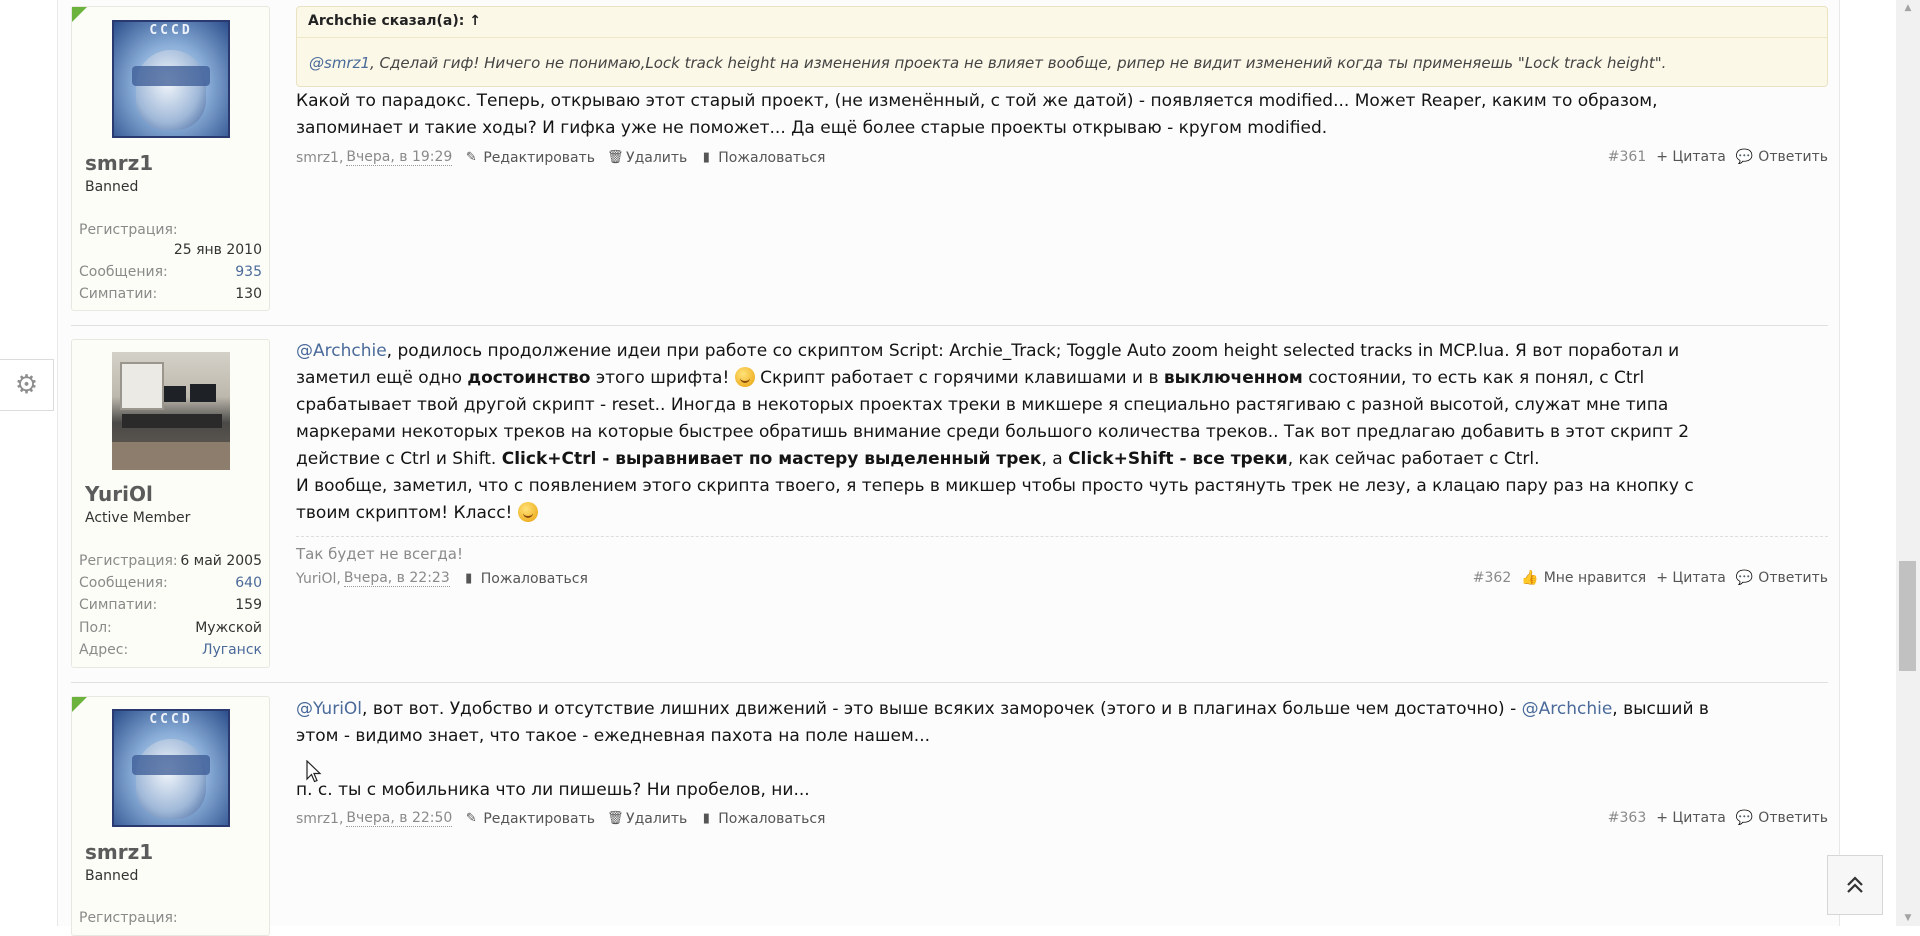 The height and width of the screenshot is (936, 1920). I want to click on message-text: этого шрифта!, so click(662, 378).